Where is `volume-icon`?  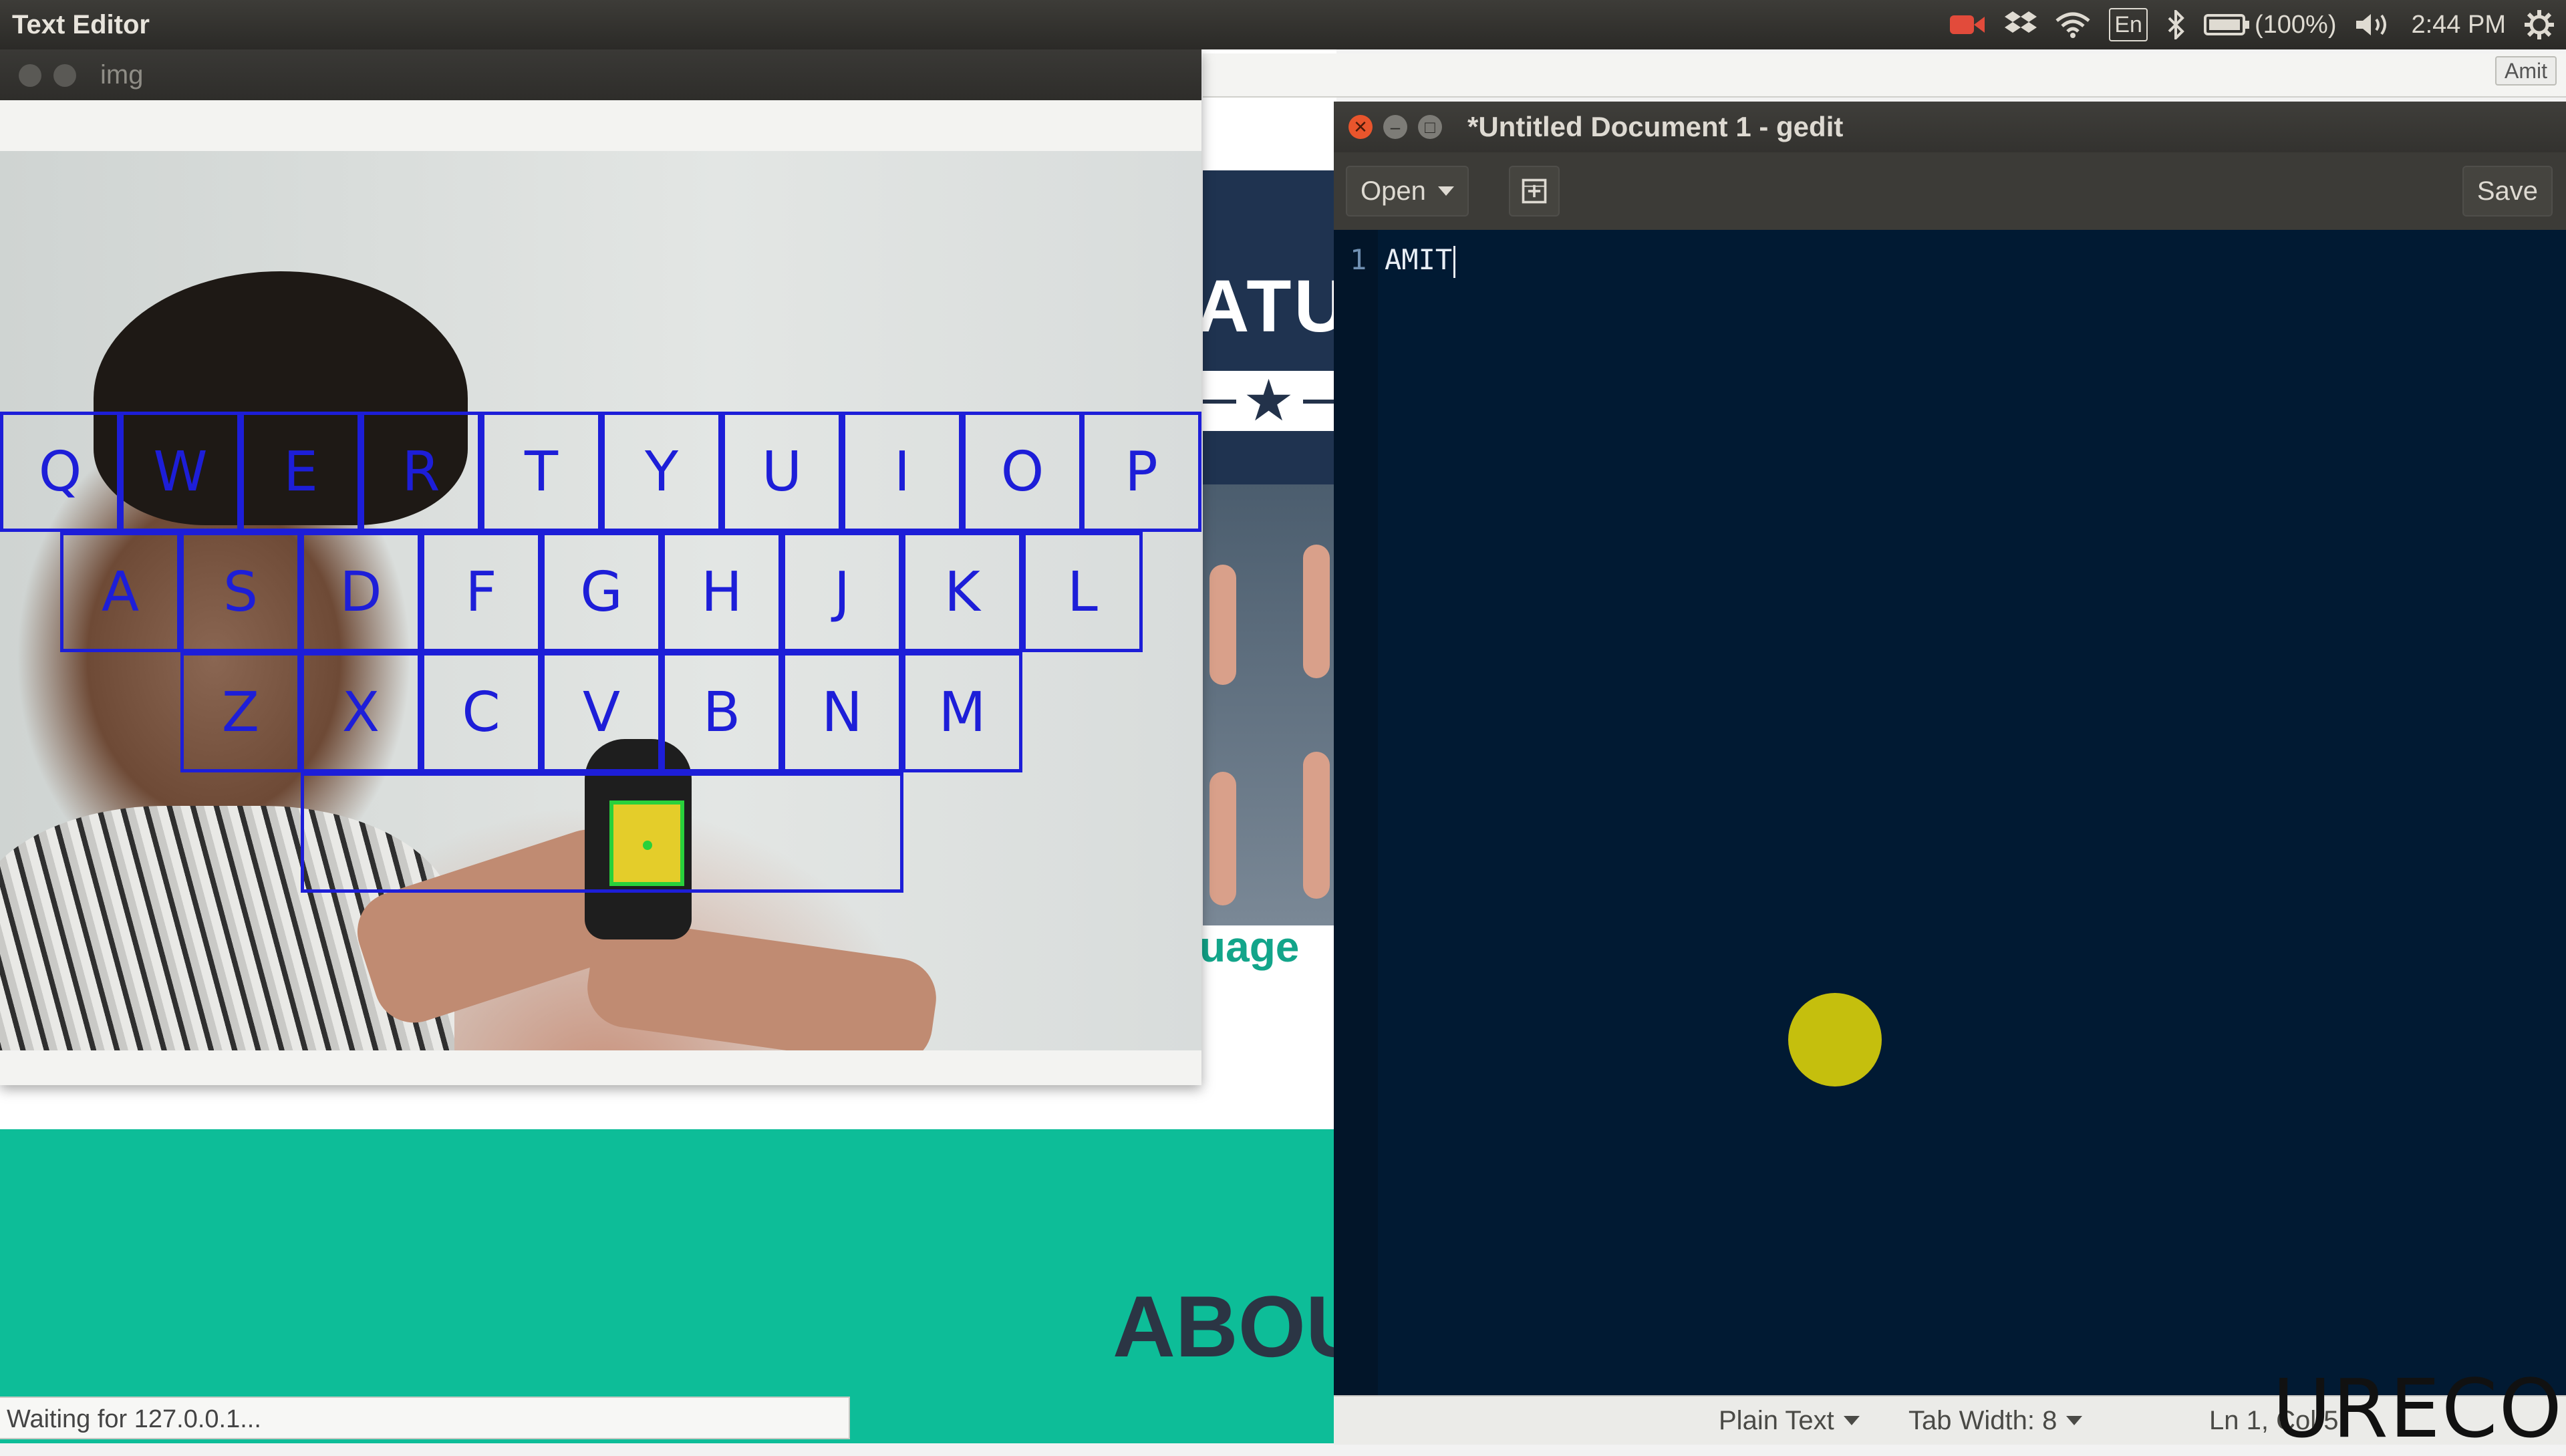
volume-icon is located at coordinates (2373, 25).